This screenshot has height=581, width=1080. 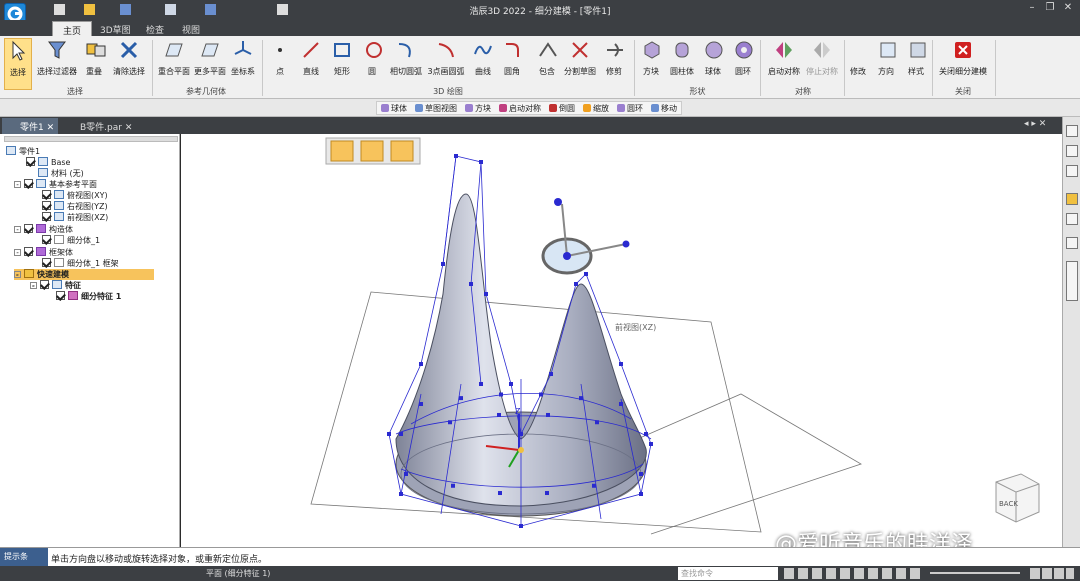 I want to click on doc-tab-b-part: B零件.par ✕, so click(x=99, y=126).